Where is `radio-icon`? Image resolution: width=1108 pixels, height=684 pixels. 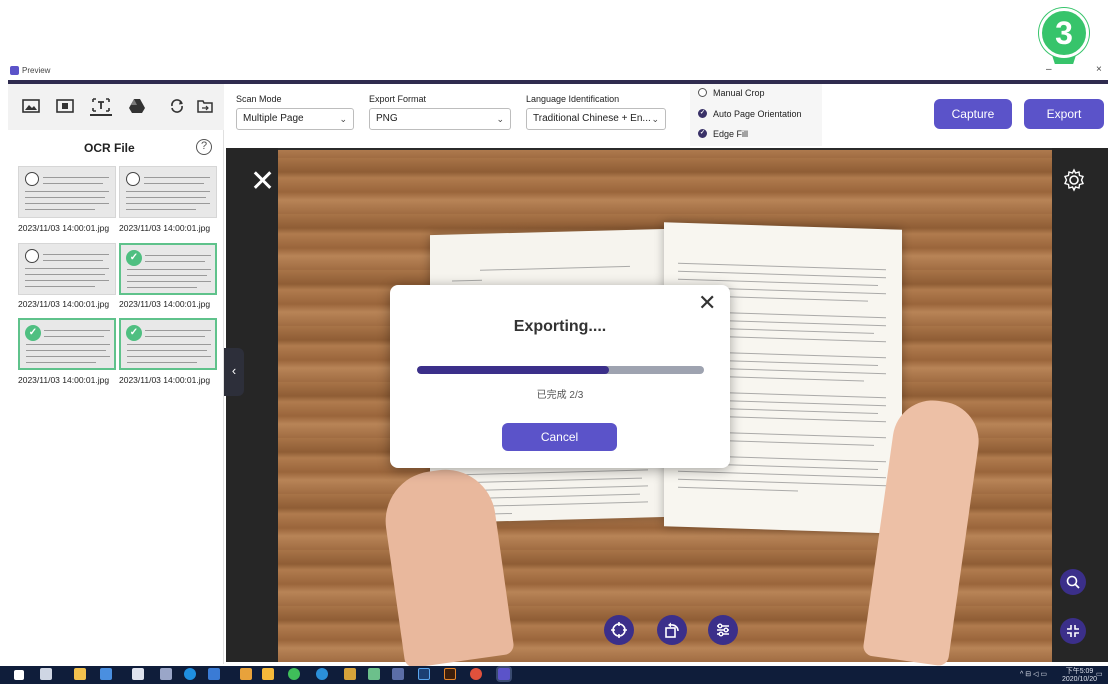 radio-icon is located at coordinates (702, 92).